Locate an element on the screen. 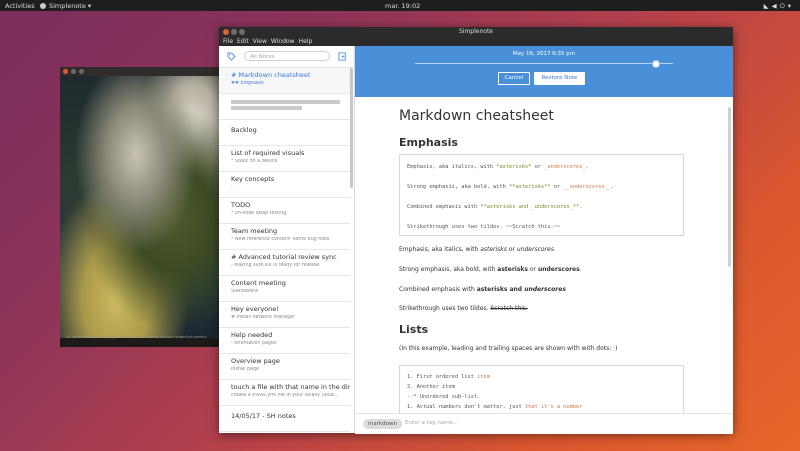 Image resolution: width=800 pixels, height=451 pixels. note-markdown-cheatsheet: # Markdown cheatsheet ## Emphasis is located at coordinates (284, 81).